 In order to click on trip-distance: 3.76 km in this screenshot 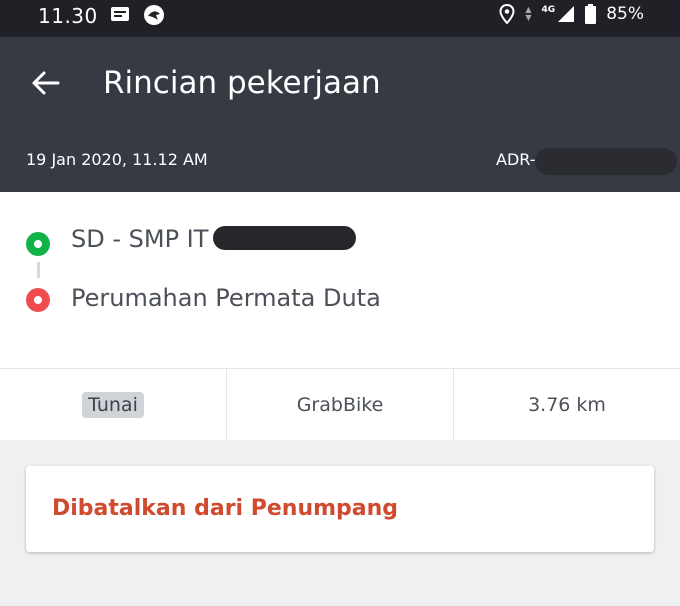, I will do `click(567, 404)`.